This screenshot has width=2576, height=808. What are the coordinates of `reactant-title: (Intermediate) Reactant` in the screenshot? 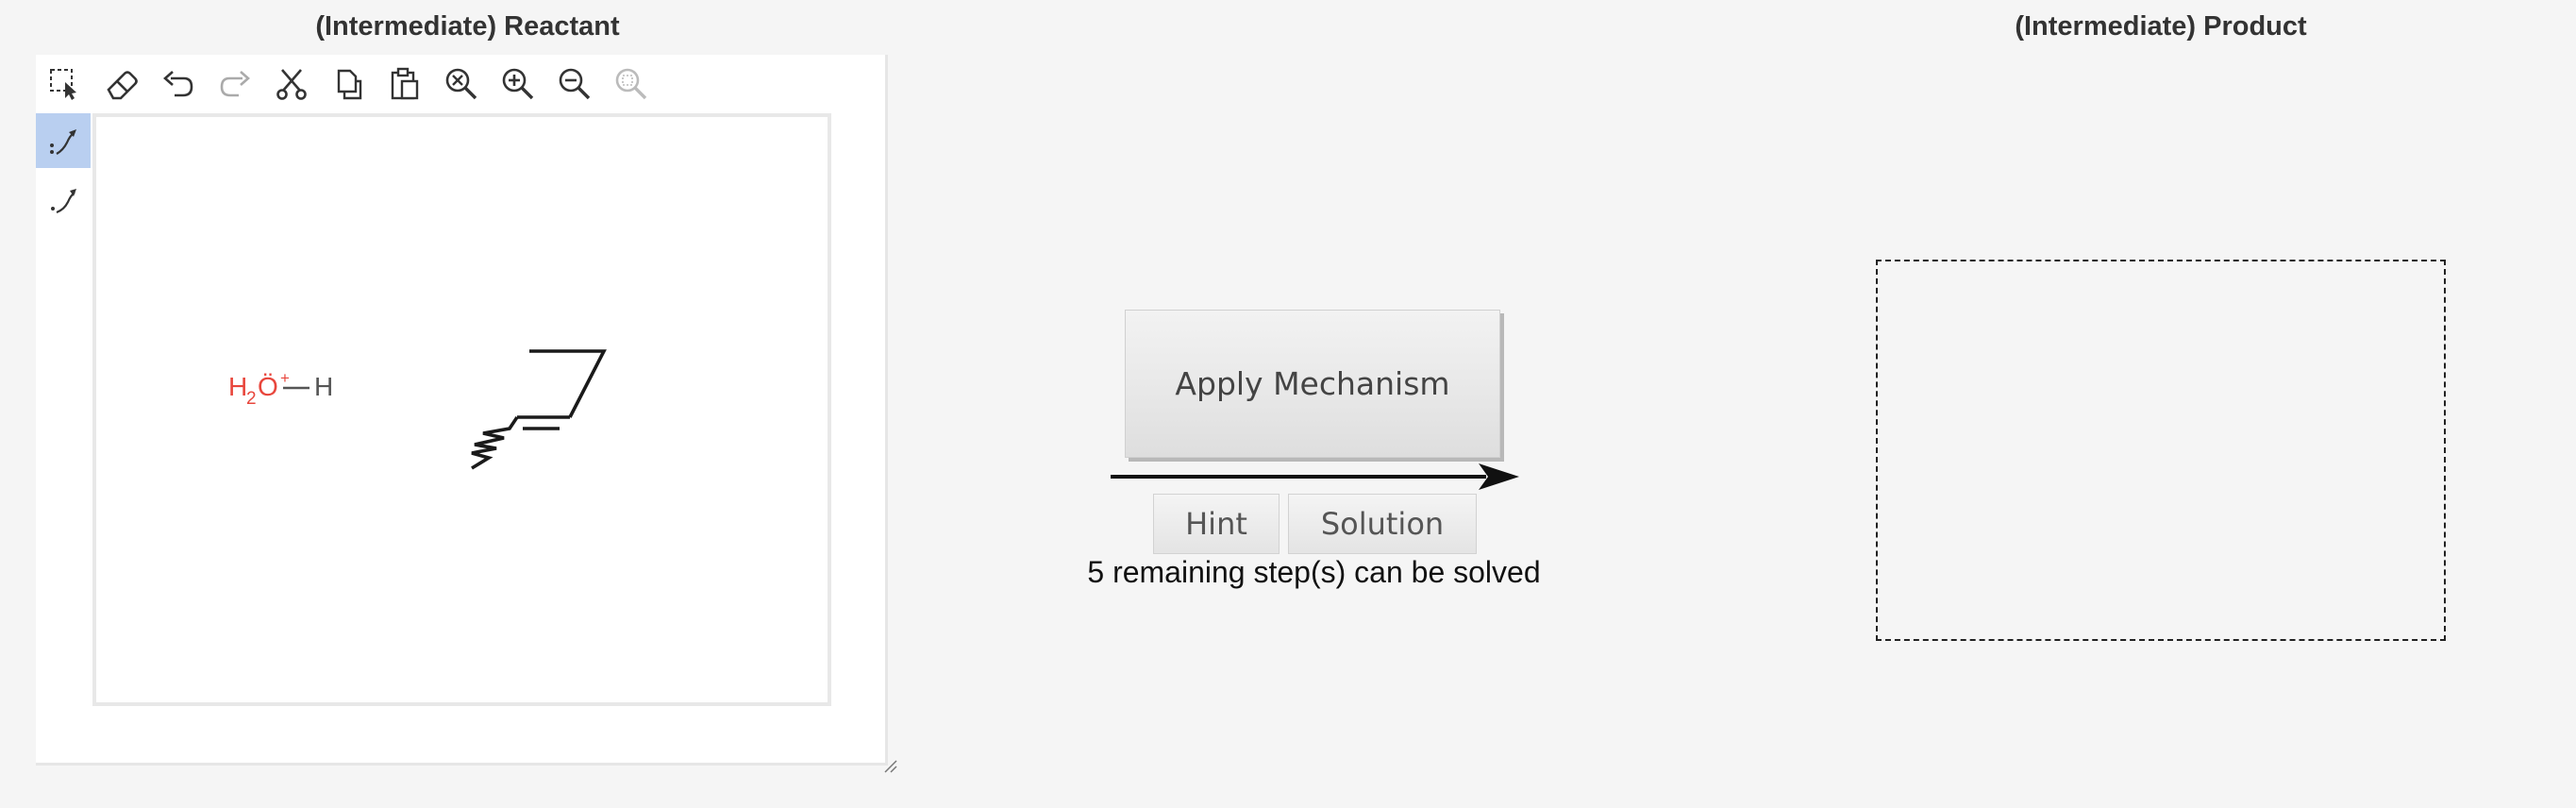 It's located at (467, 27).